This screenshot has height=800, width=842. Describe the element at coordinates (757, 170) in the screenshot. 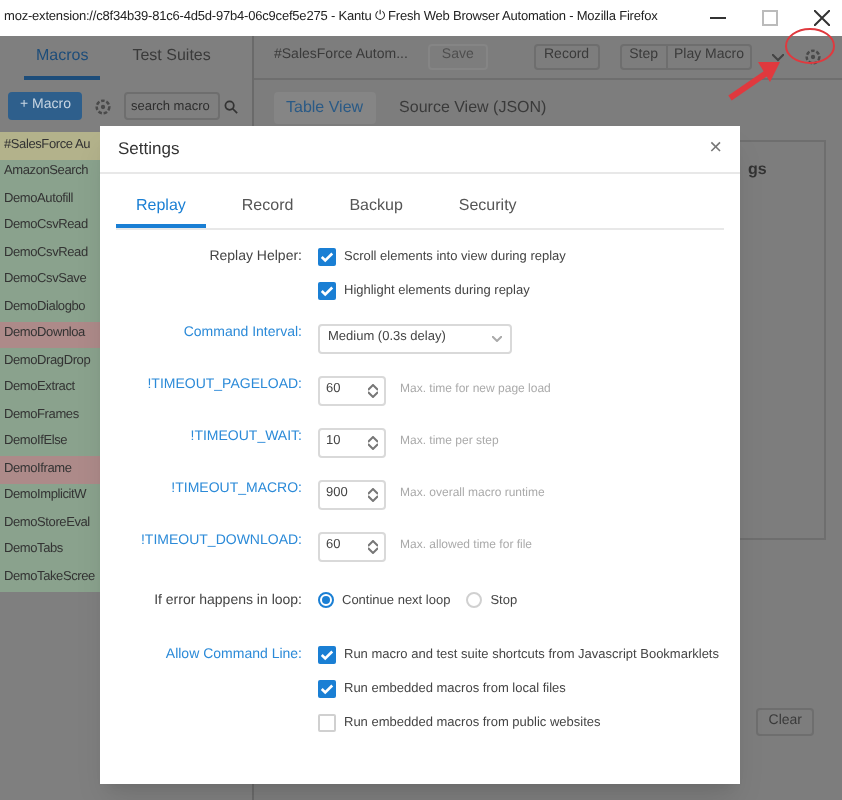

I see `panel-heading: gs` at that location.